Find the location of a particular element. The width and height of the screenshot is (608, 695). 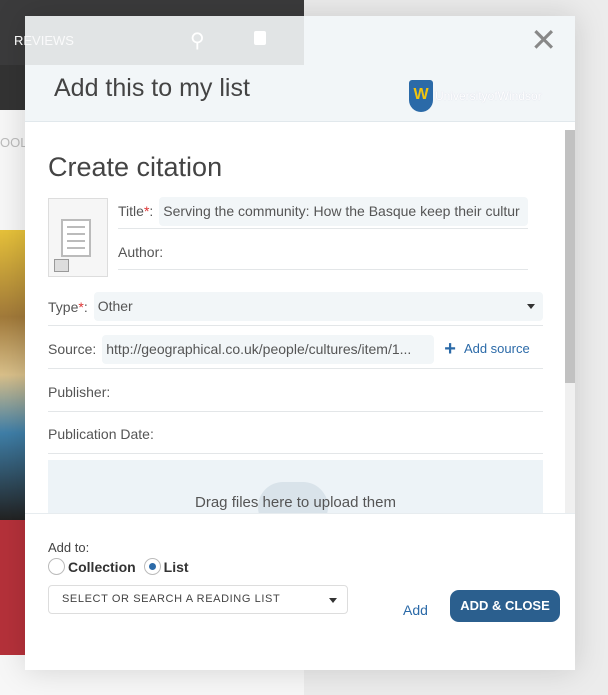

scrollbar is located at coordinates (570, 321).